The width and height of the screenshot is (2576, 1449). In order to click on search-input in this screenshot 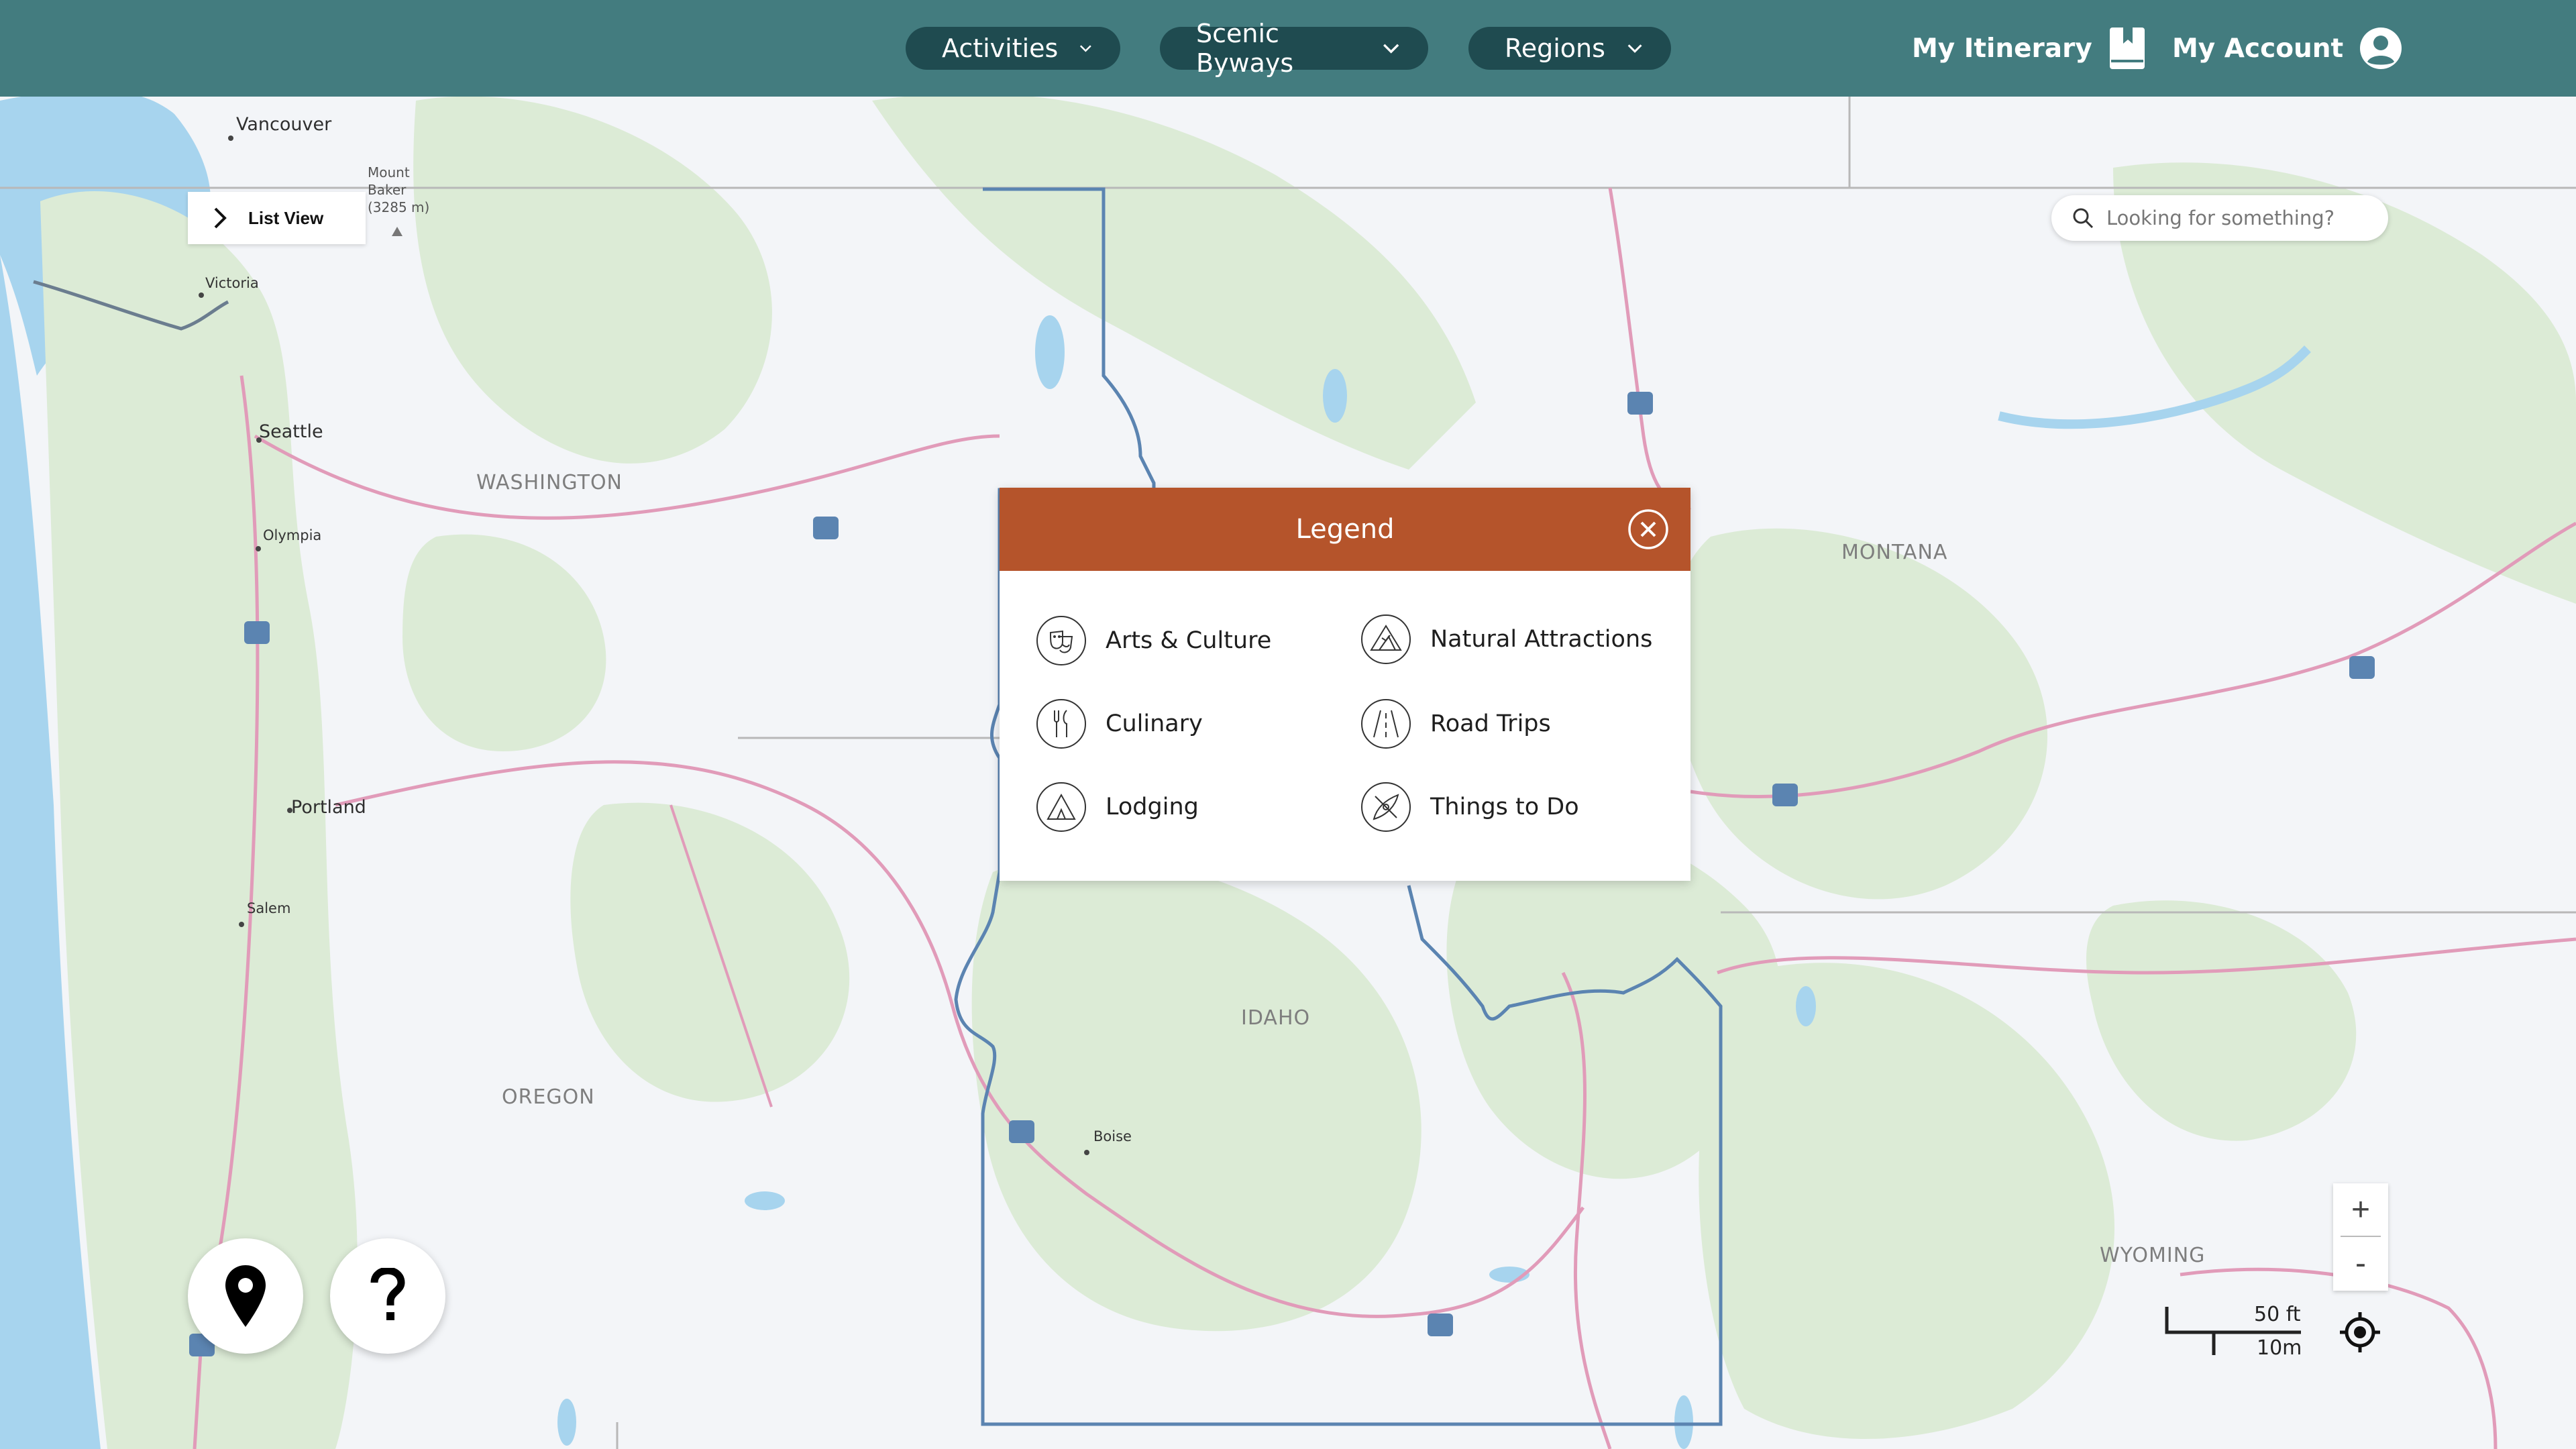, I will do `click(2247, 218)`.